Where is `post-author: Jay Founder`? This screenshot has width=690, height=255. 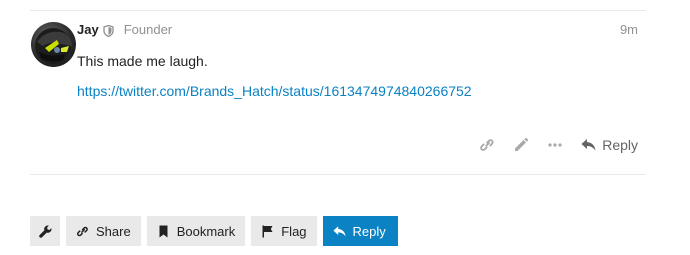
post-author: Jay Founder is located at coordinates (124, 29).